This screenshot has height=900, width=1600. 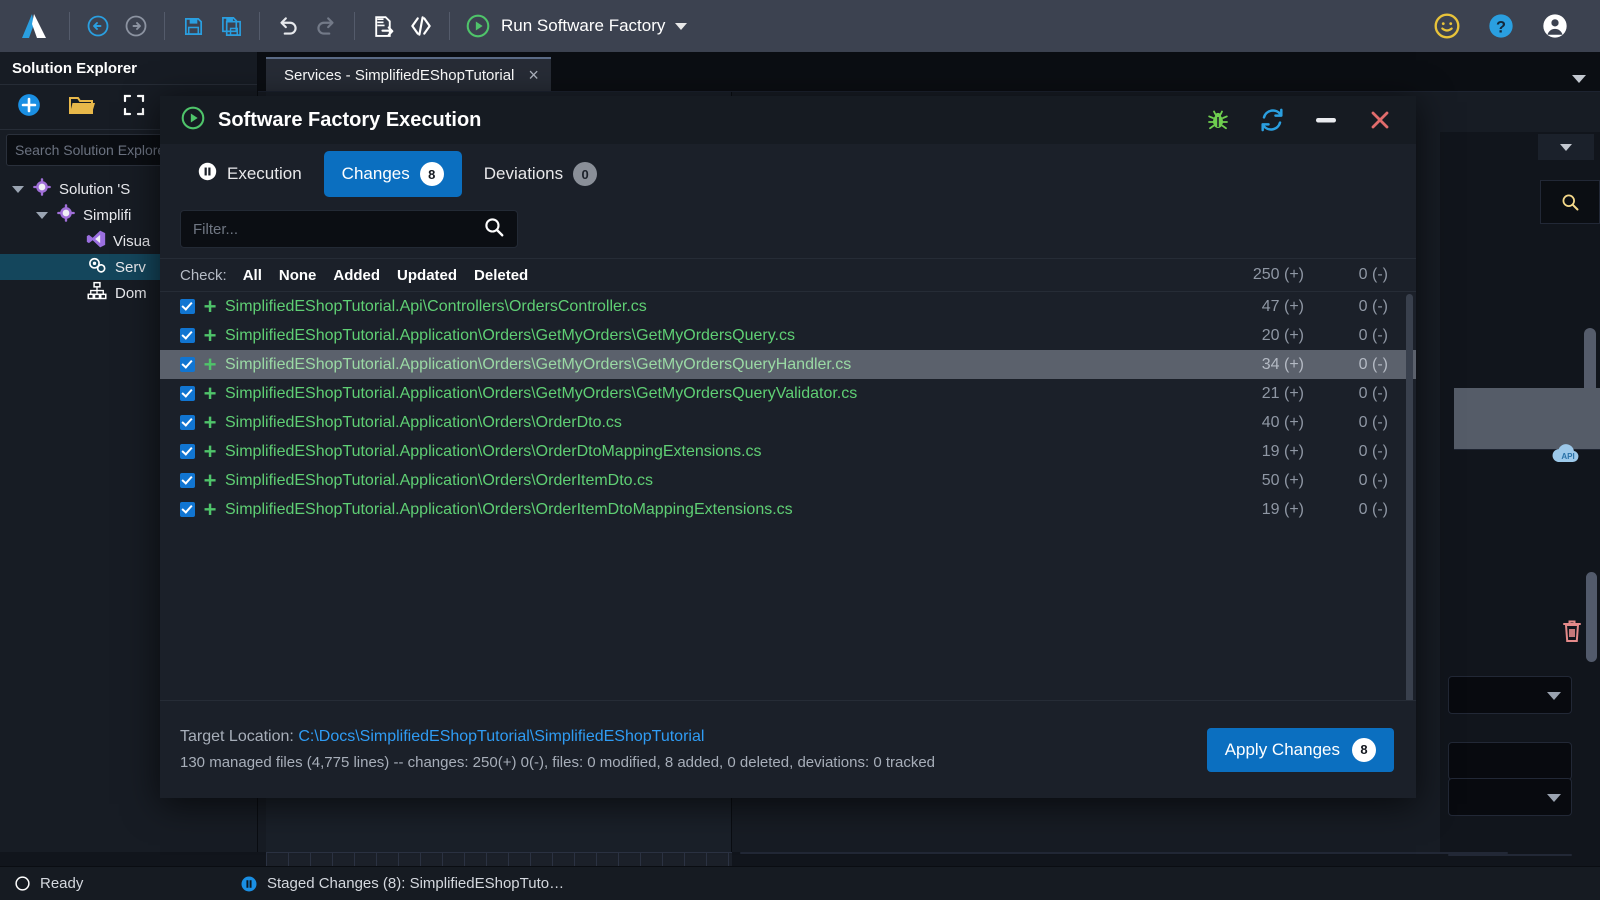 What do you see at coordinates (1380, 120) in the screenshot?
I see `close-icon` at bounding box center [1380, 120].